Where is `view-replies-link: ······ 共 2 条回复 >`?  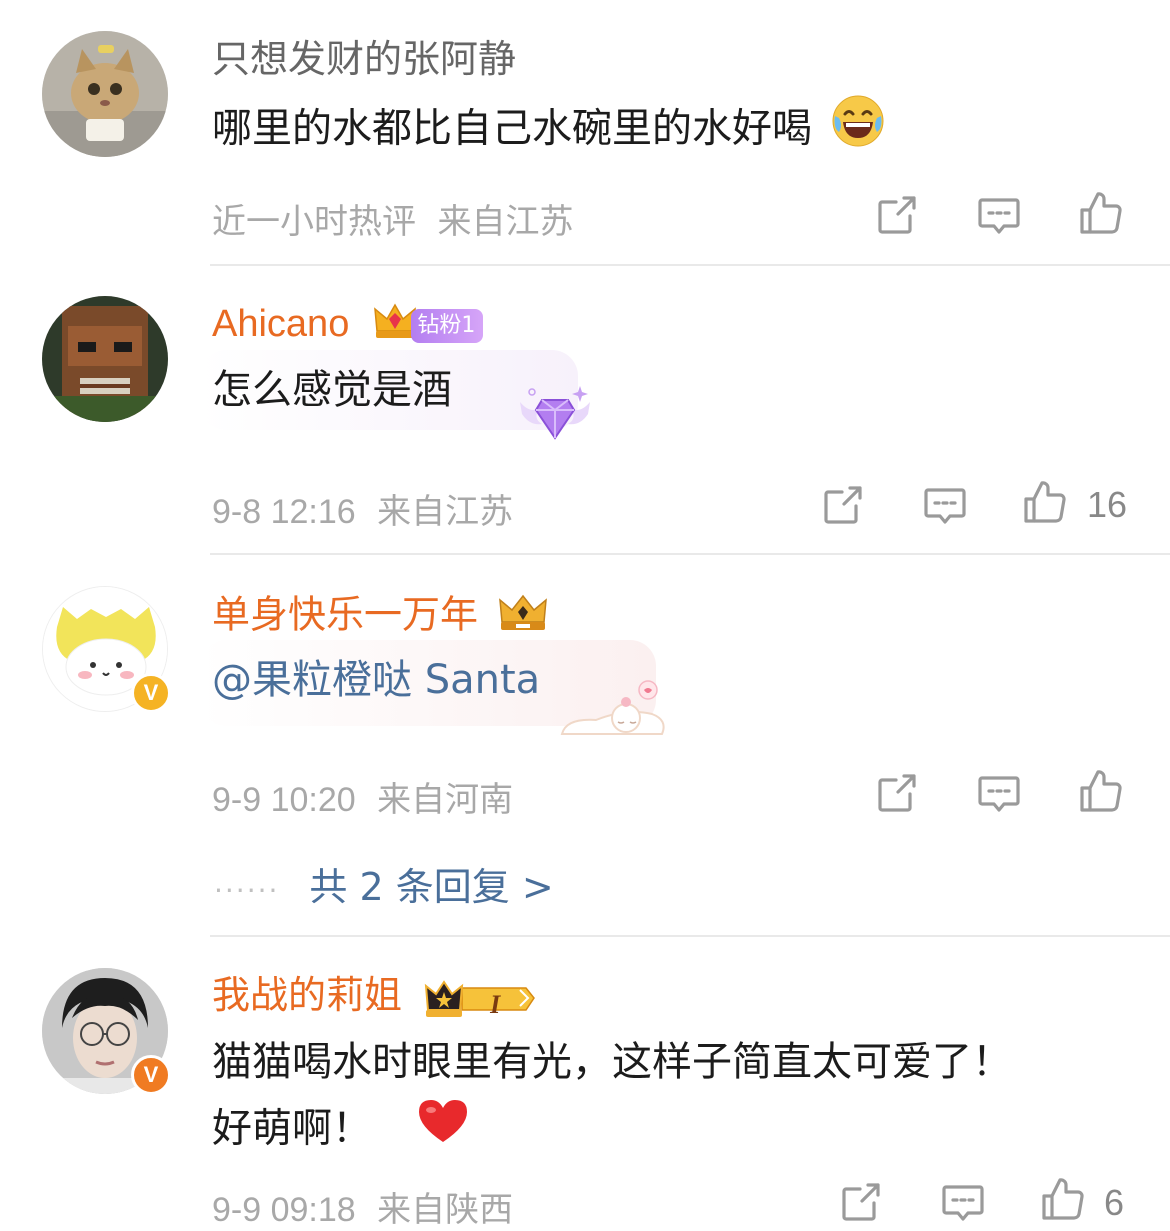
view-replies-link: ······ 共 2 条回复 > is located at coordinates (384, 883).